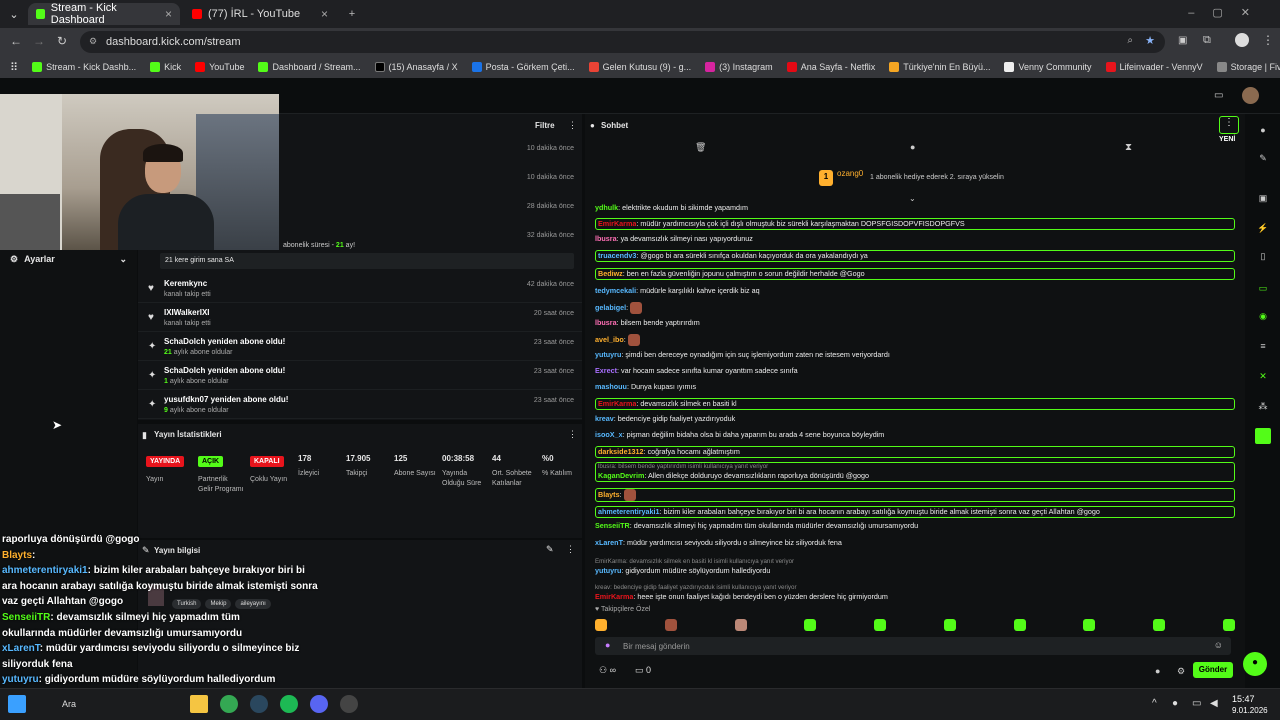  I want to click on screen-icon: ▣, so click(1263, 198).